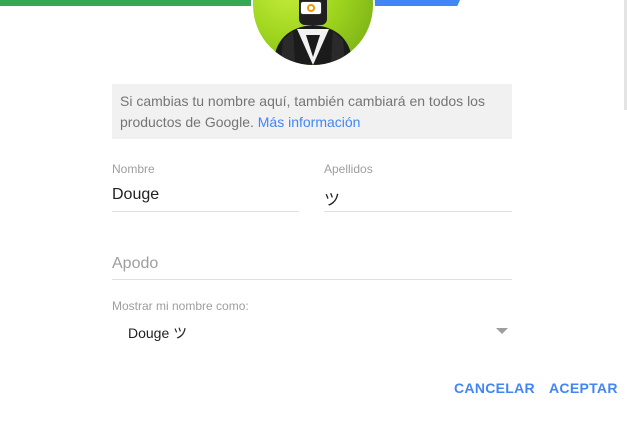 The width and height of the screenshot is (627, 424). I want to click on first-name-underline, so click(205, 211).